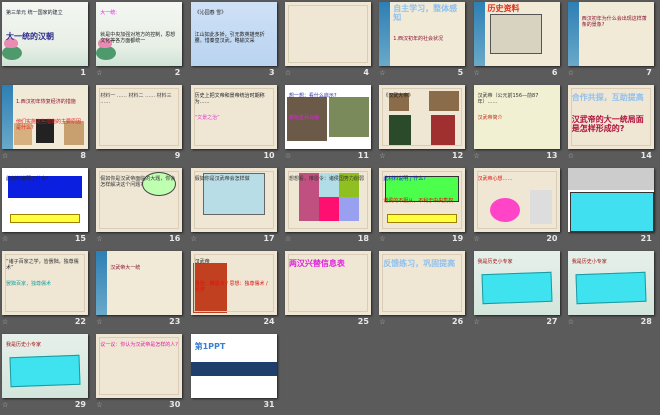  What do you see at coordinates (422, 200) in the screenshot?
I see `slide-preview: 此材料说明了什么? 诸侯的不服从，不利于中央集权` at bounding box center [422, 200].